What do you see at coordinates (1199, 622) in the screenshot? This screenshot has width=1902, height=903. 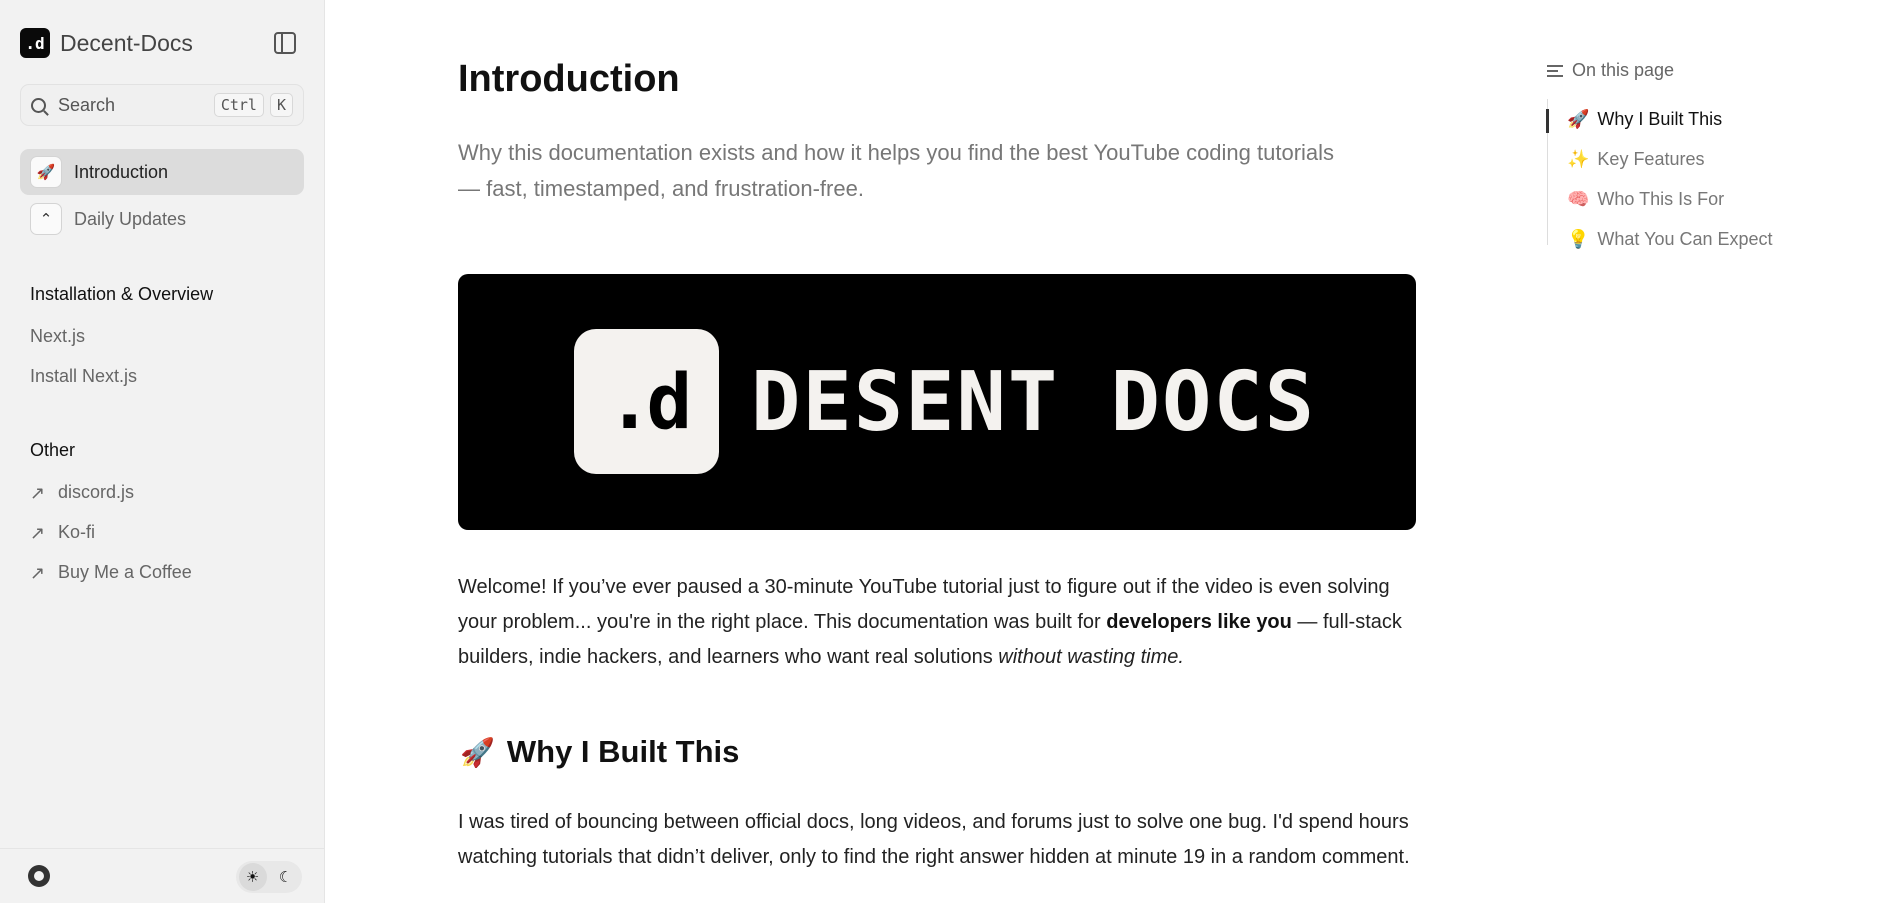 I see `welcome-bold: developers like you` at bounding box center [1199, 622].